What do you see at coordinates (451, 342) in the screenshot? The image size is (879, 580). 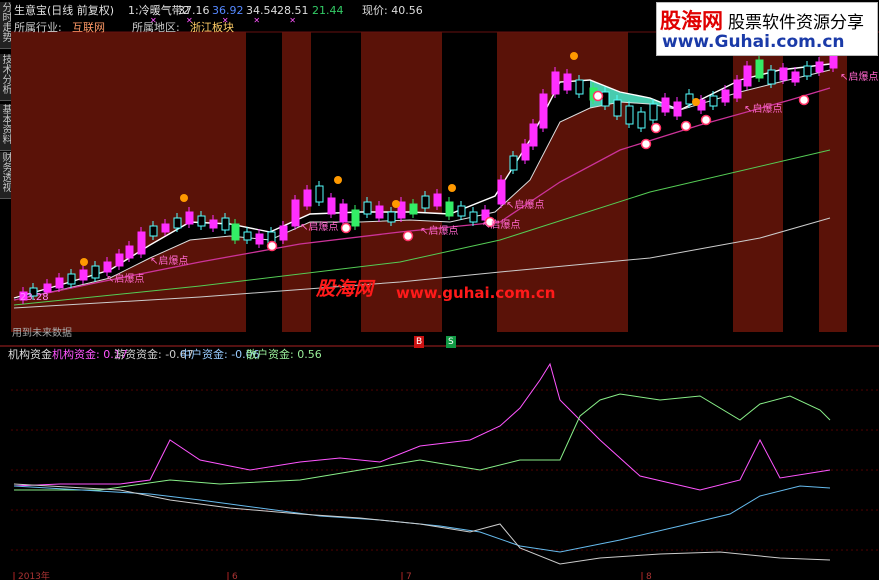 I see `sell-marker: S` at bounding box center [451, 342].